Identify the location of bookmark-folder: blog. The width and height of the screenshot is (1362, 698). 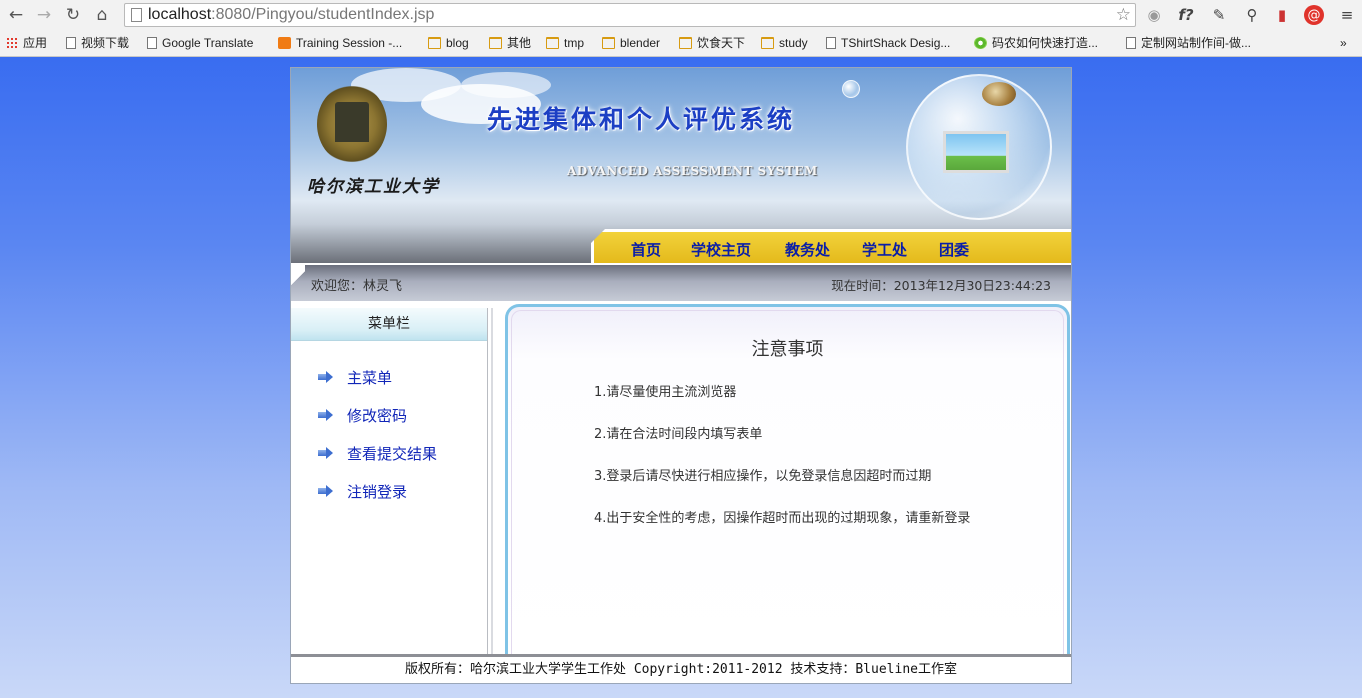
(448, 43).